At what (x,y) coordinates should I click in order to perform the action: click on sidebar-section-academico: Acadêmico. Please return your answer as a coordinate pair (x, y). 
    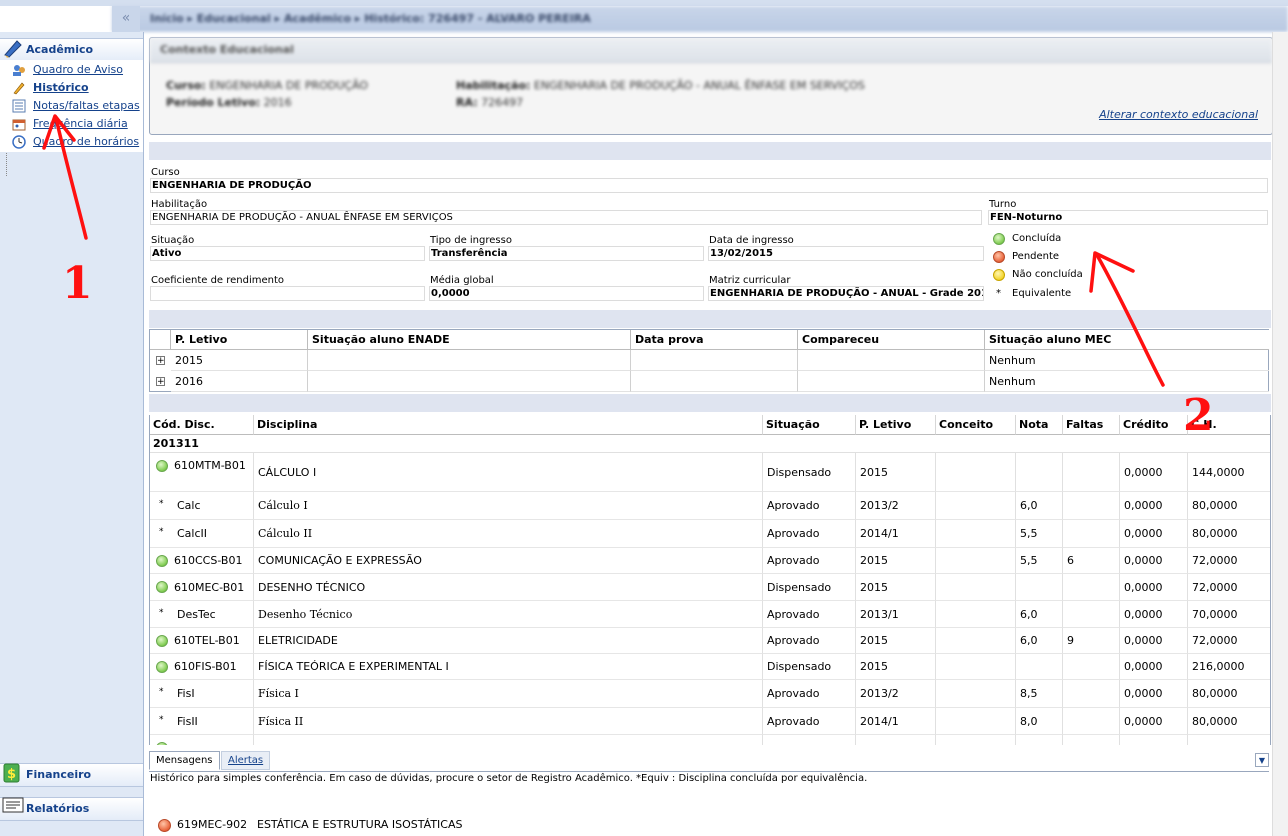
    Looking at the image, I should click on (71, 50).